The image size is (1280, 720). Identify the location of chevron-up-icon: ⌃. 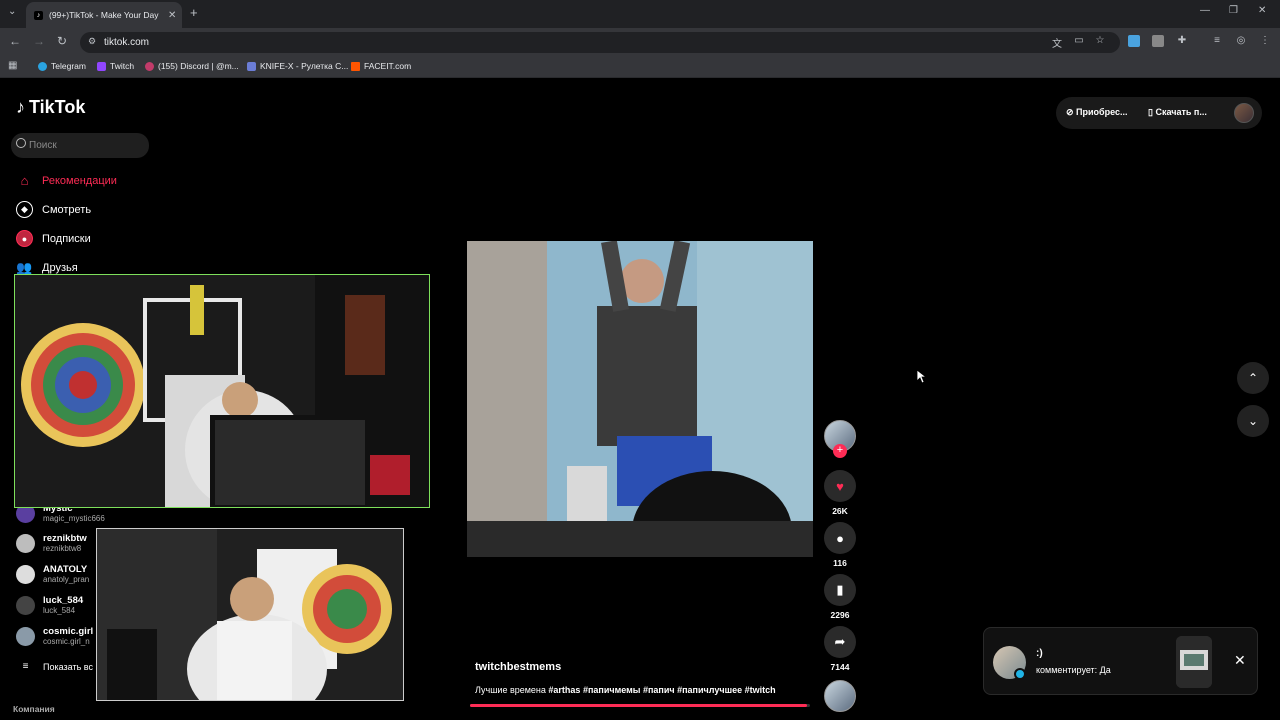
(1253, 378).